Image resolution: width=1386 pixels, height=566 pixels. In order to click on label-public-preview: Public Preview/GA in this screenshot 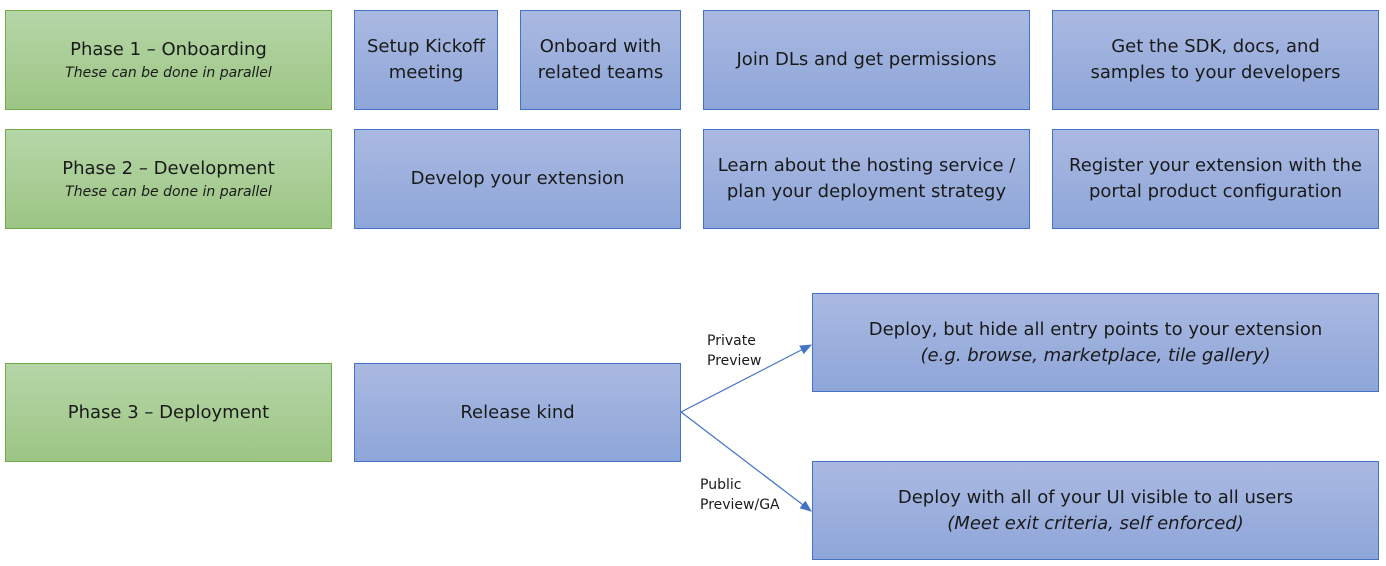, I will do `click(740, 495)`.